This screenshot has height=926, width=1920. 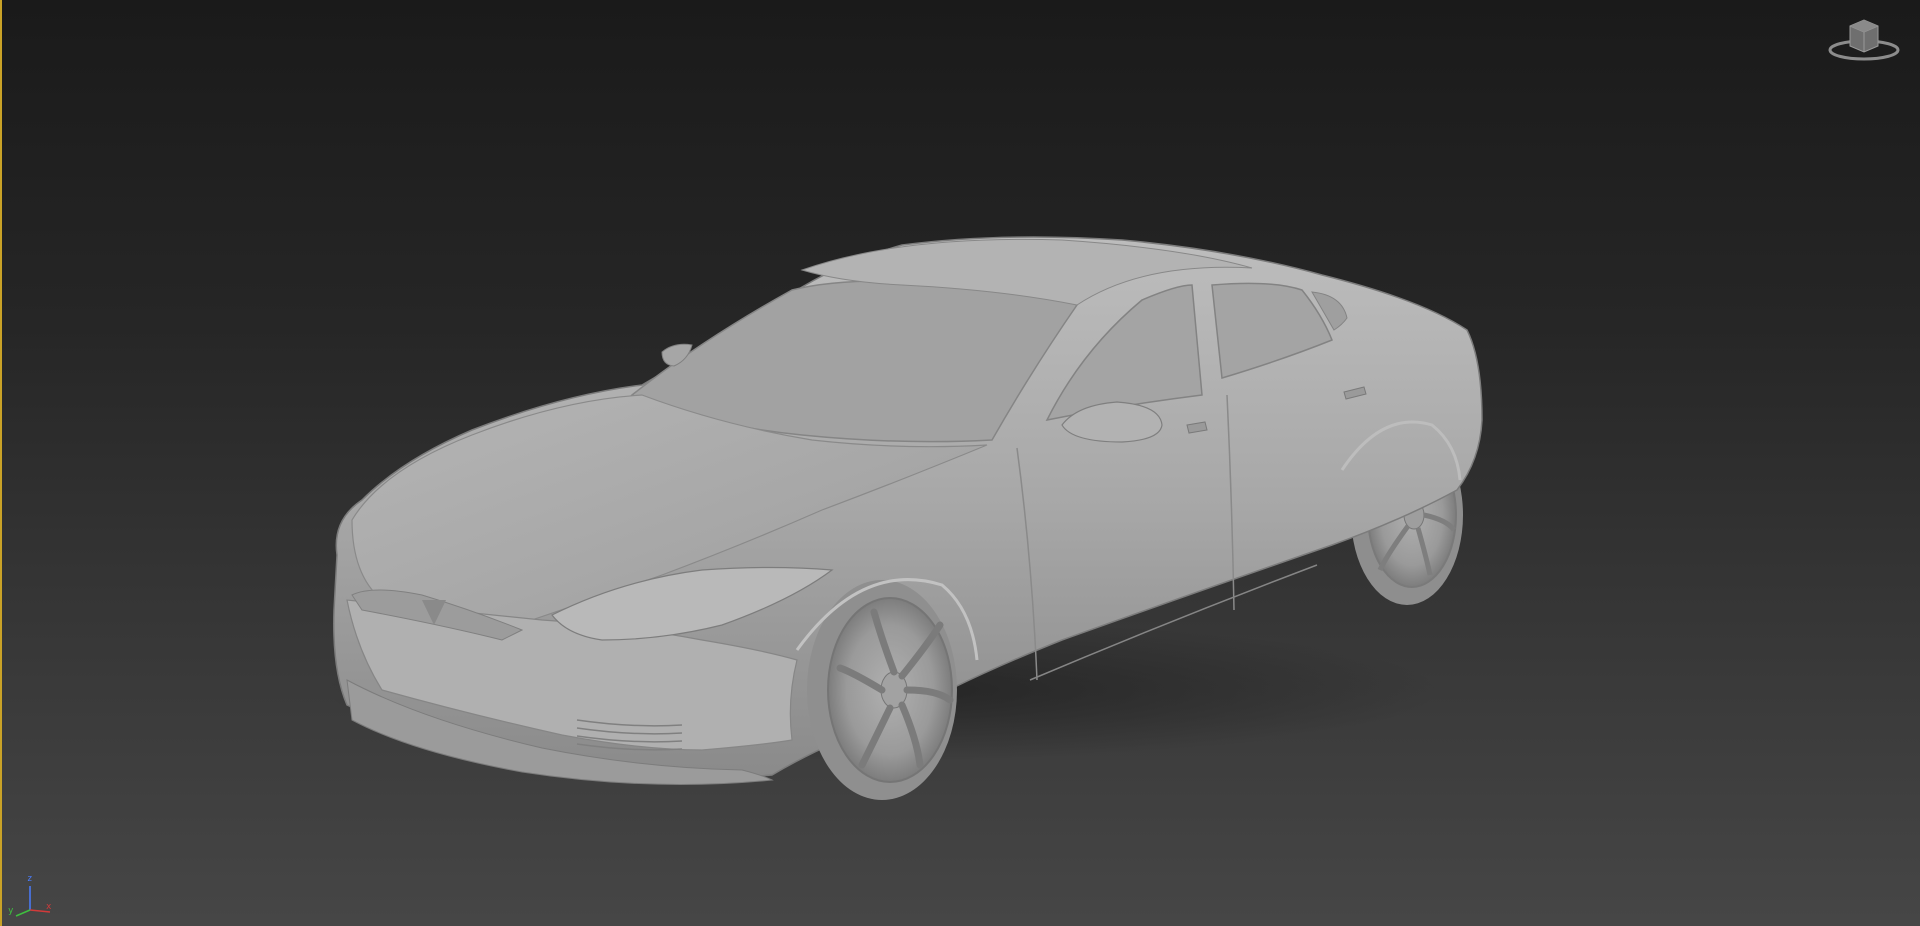 What do you see at coordinates (49, 907) in the screenshot?
I see `axis-x-label: x` at bounding box center [49, 907].